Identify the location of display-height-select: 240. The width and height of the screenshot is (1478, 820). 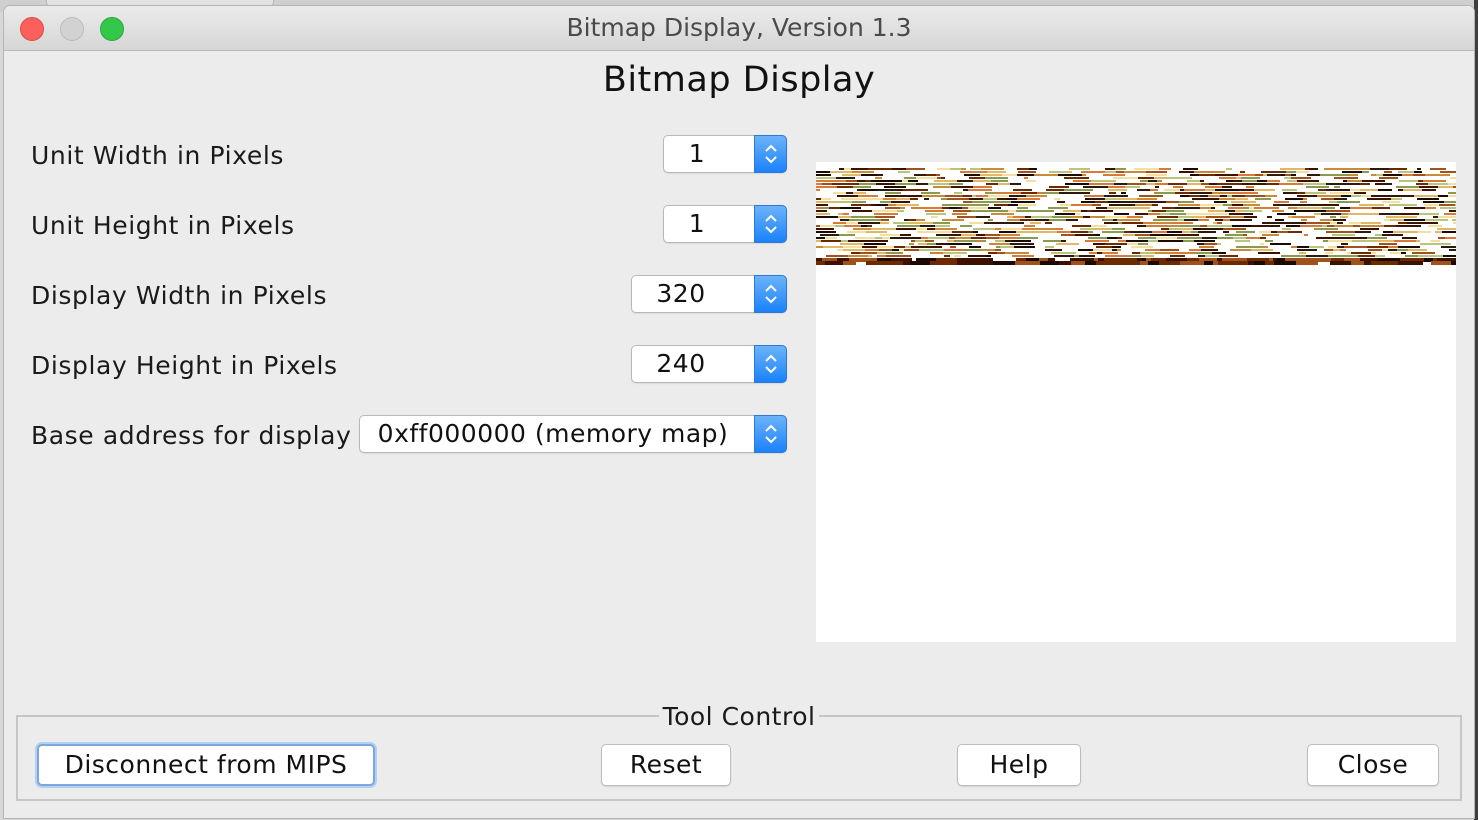
(709, 364).